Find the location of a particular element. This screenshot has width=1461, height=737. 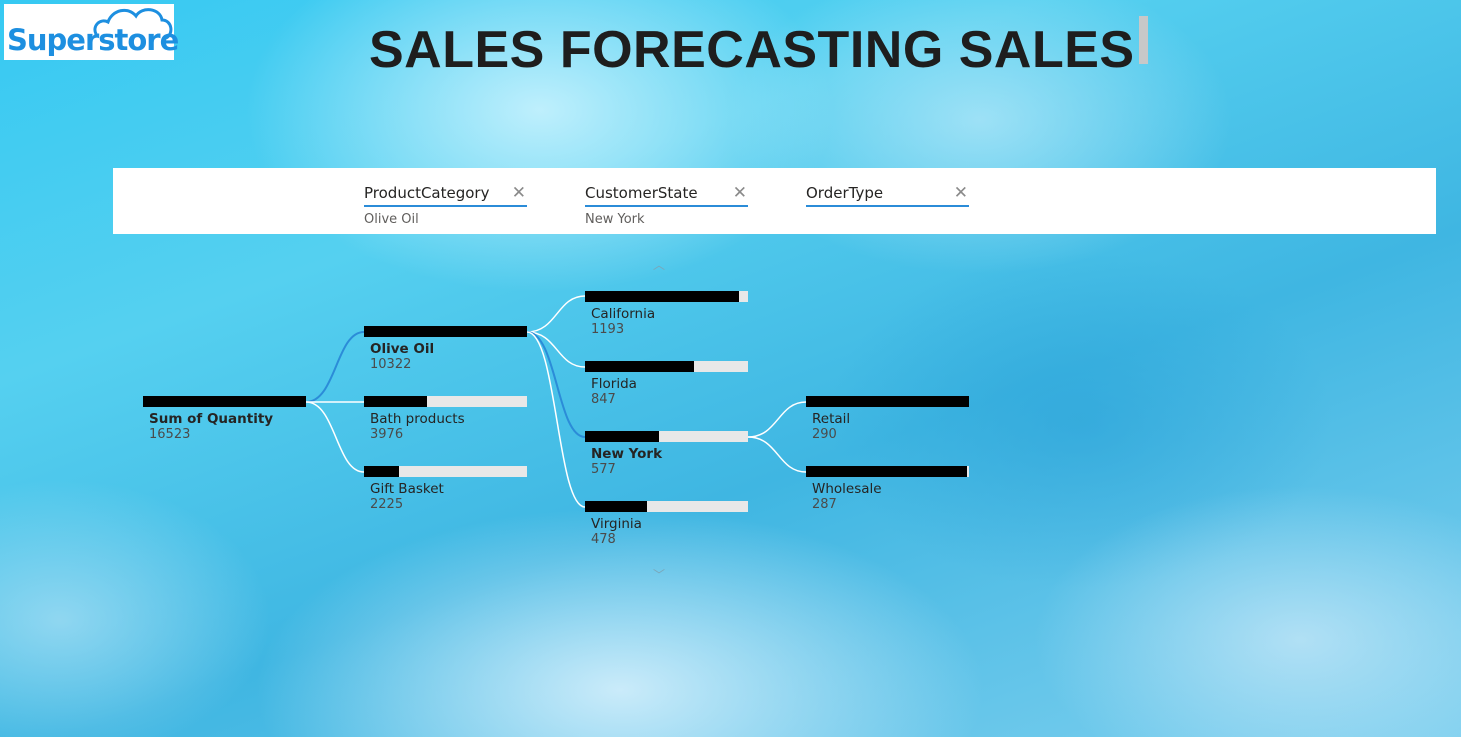

node-label: California is located at coordinates (623, 314).